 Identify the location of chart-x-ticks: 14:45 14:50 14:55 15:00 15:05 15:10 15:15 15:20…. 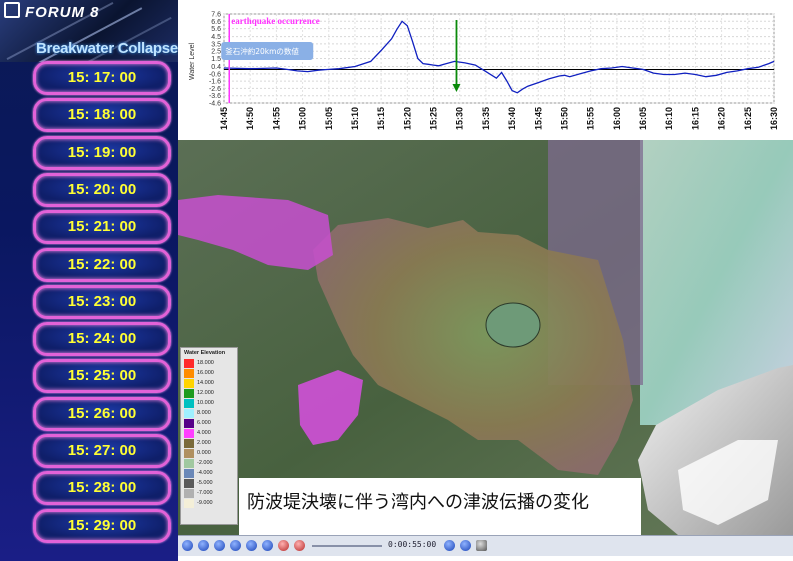
(499, 118).